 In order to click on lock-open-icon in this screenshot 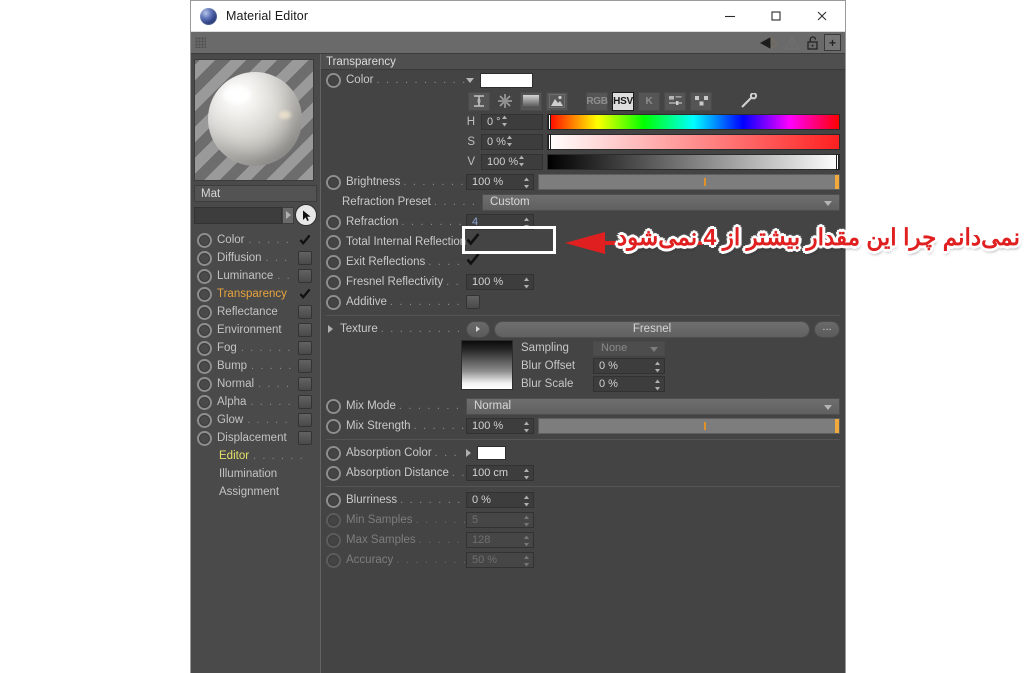, I will do `click(813, 43)`.